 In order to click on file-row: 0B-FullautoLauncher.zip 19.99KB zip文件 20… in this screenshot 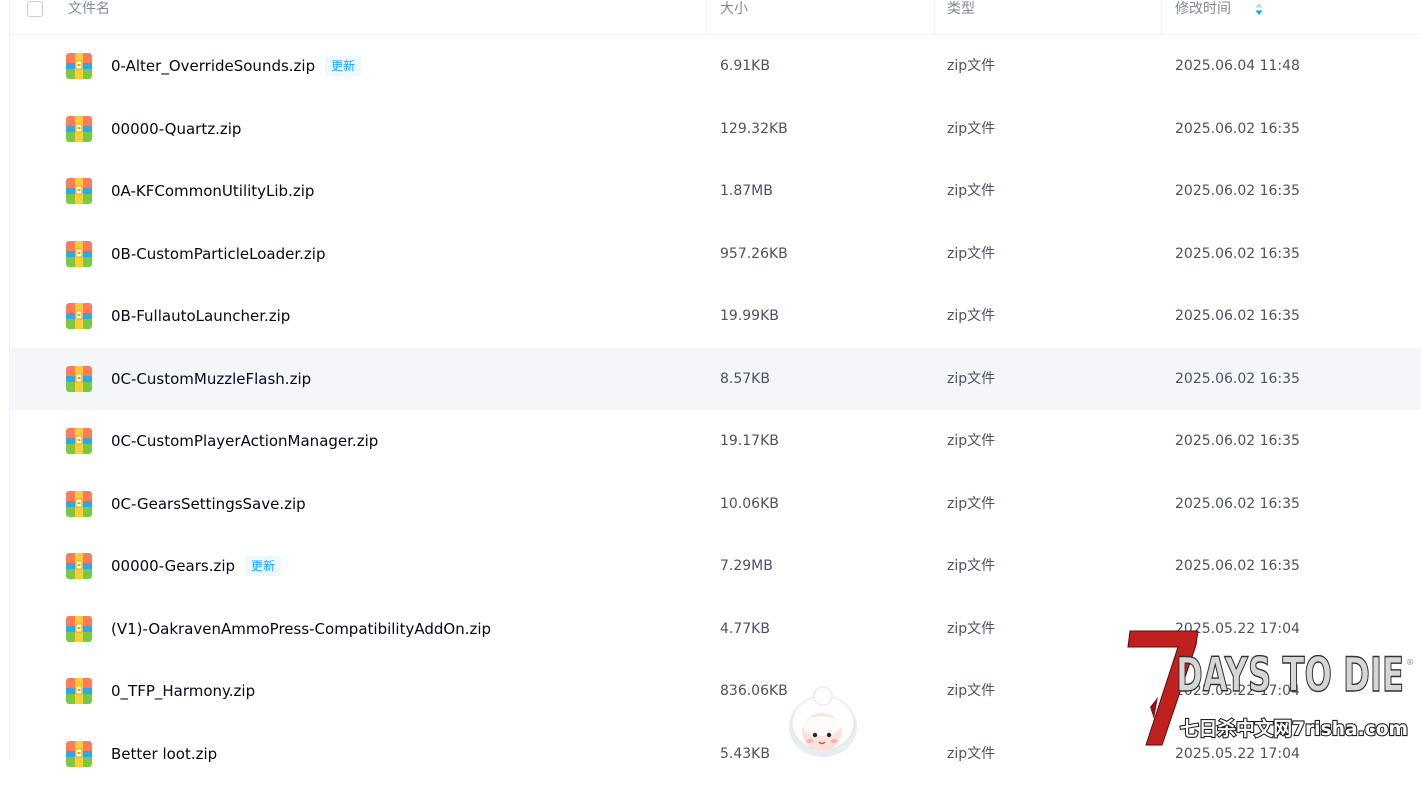, I will do `click(715, 316)`.